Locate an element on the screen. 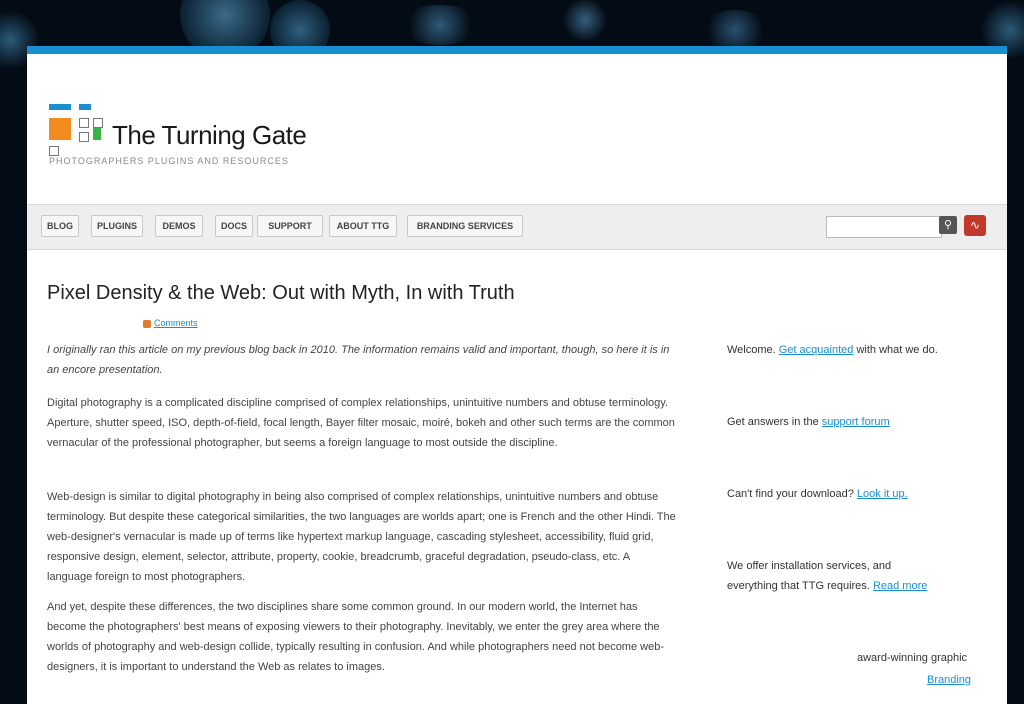 This screenshot has width=1024, height=704. search-icon: ⚲ is located at coordinates (948, 225).